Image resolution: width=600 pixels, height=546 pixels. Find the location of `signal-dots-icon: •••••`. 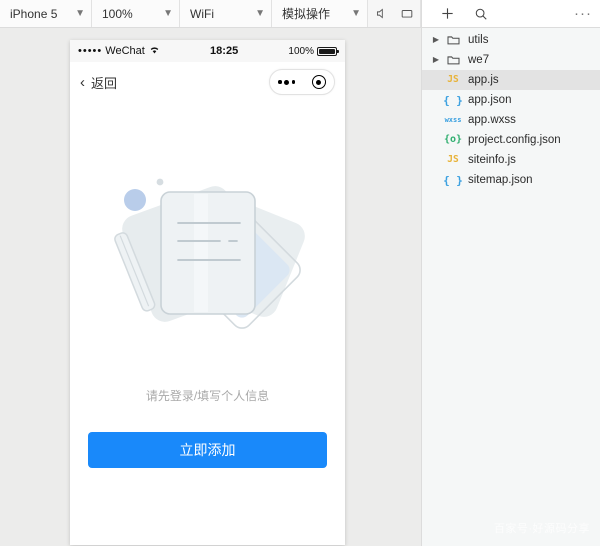

signal-dots-icon: ••••• is located at coordinates (90, 50).